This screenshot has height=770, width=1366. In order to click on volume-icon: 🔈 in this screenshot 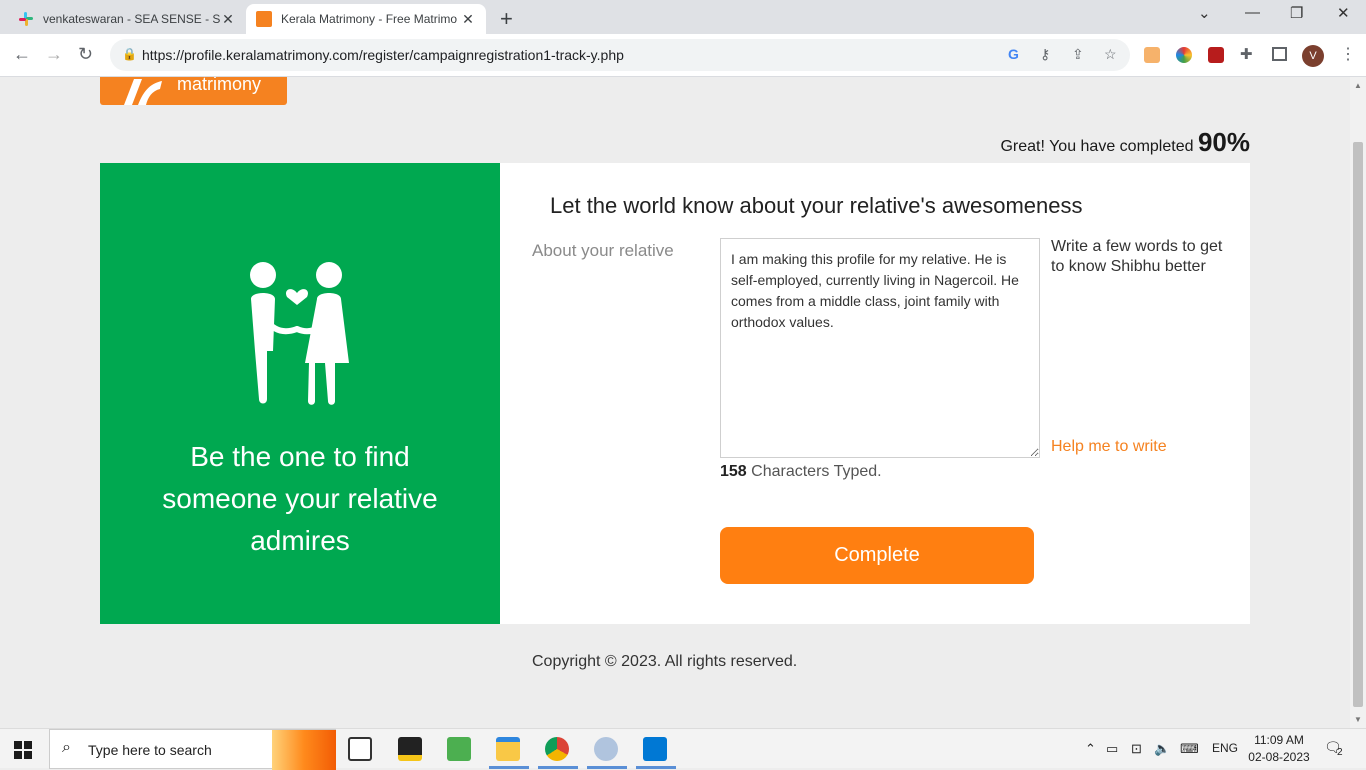, I will do `click(1162, 749)`.